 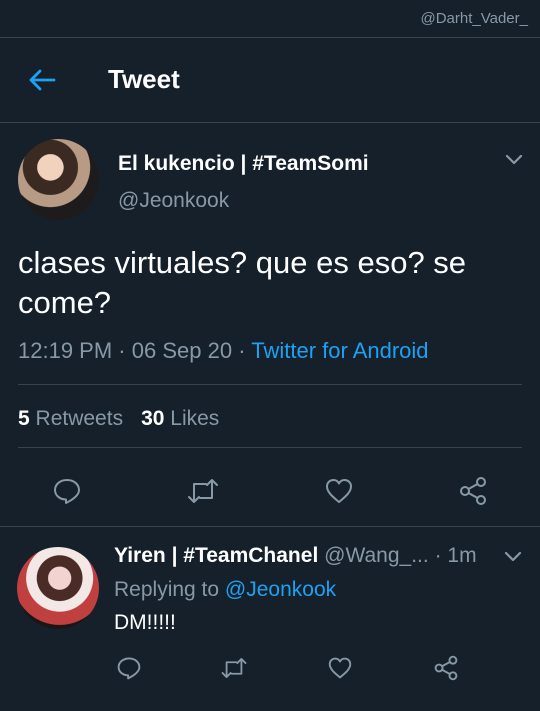 I want to click on like-button, so click(x=339, y=491).